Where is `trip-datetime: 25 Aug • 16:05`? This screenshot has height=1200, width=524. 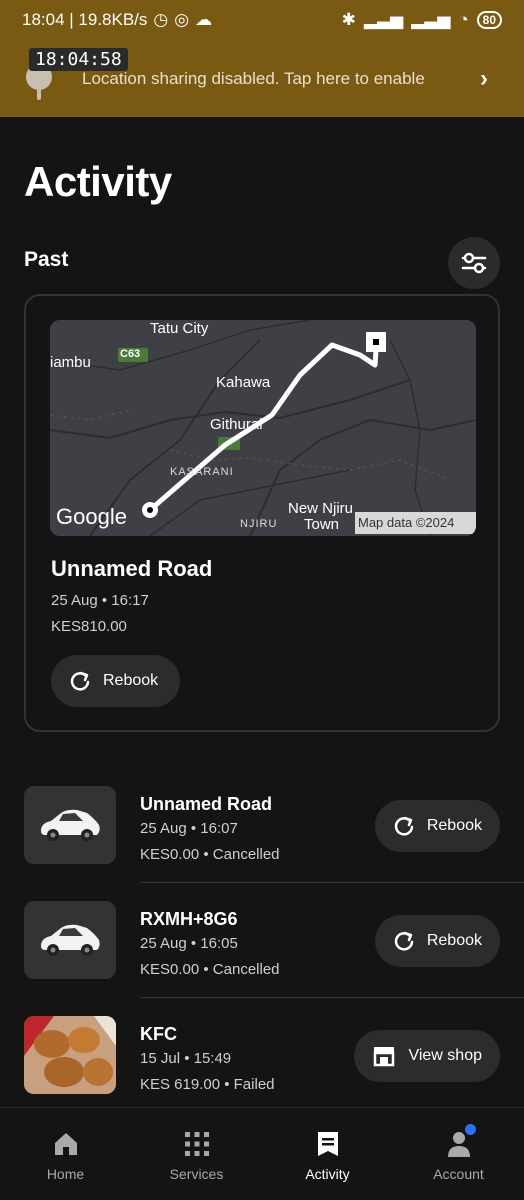 trip-datetime: 25 Aug • 16:05 is located at coordinates (189, 943).